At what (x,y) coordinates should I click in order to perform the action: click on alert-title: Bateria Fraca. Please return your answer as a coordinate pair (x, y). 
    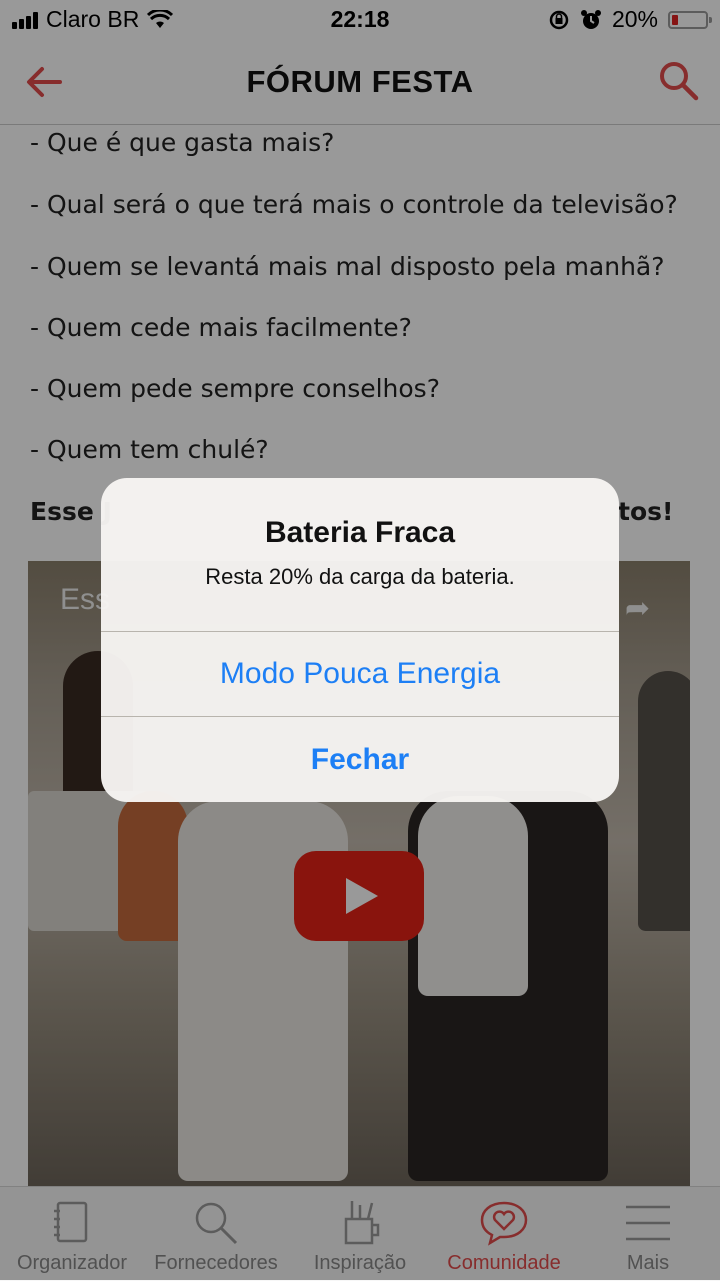
    Looking at the image, I should click on (360, 532).